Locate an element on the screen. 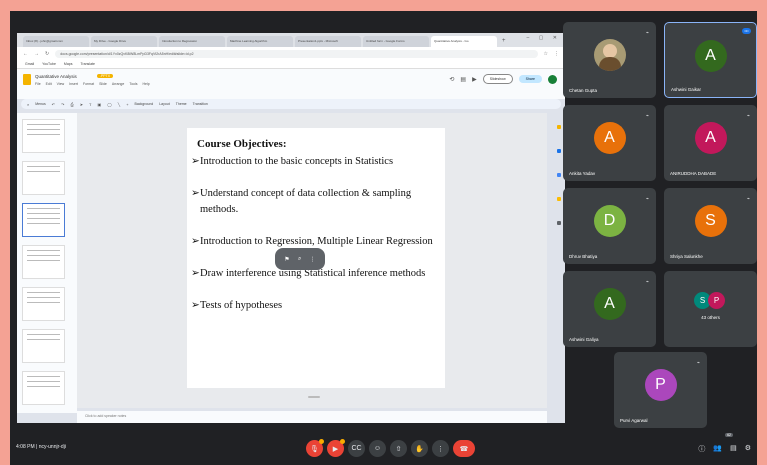  new-tab-icon: + is located at coordinates (504, 41).